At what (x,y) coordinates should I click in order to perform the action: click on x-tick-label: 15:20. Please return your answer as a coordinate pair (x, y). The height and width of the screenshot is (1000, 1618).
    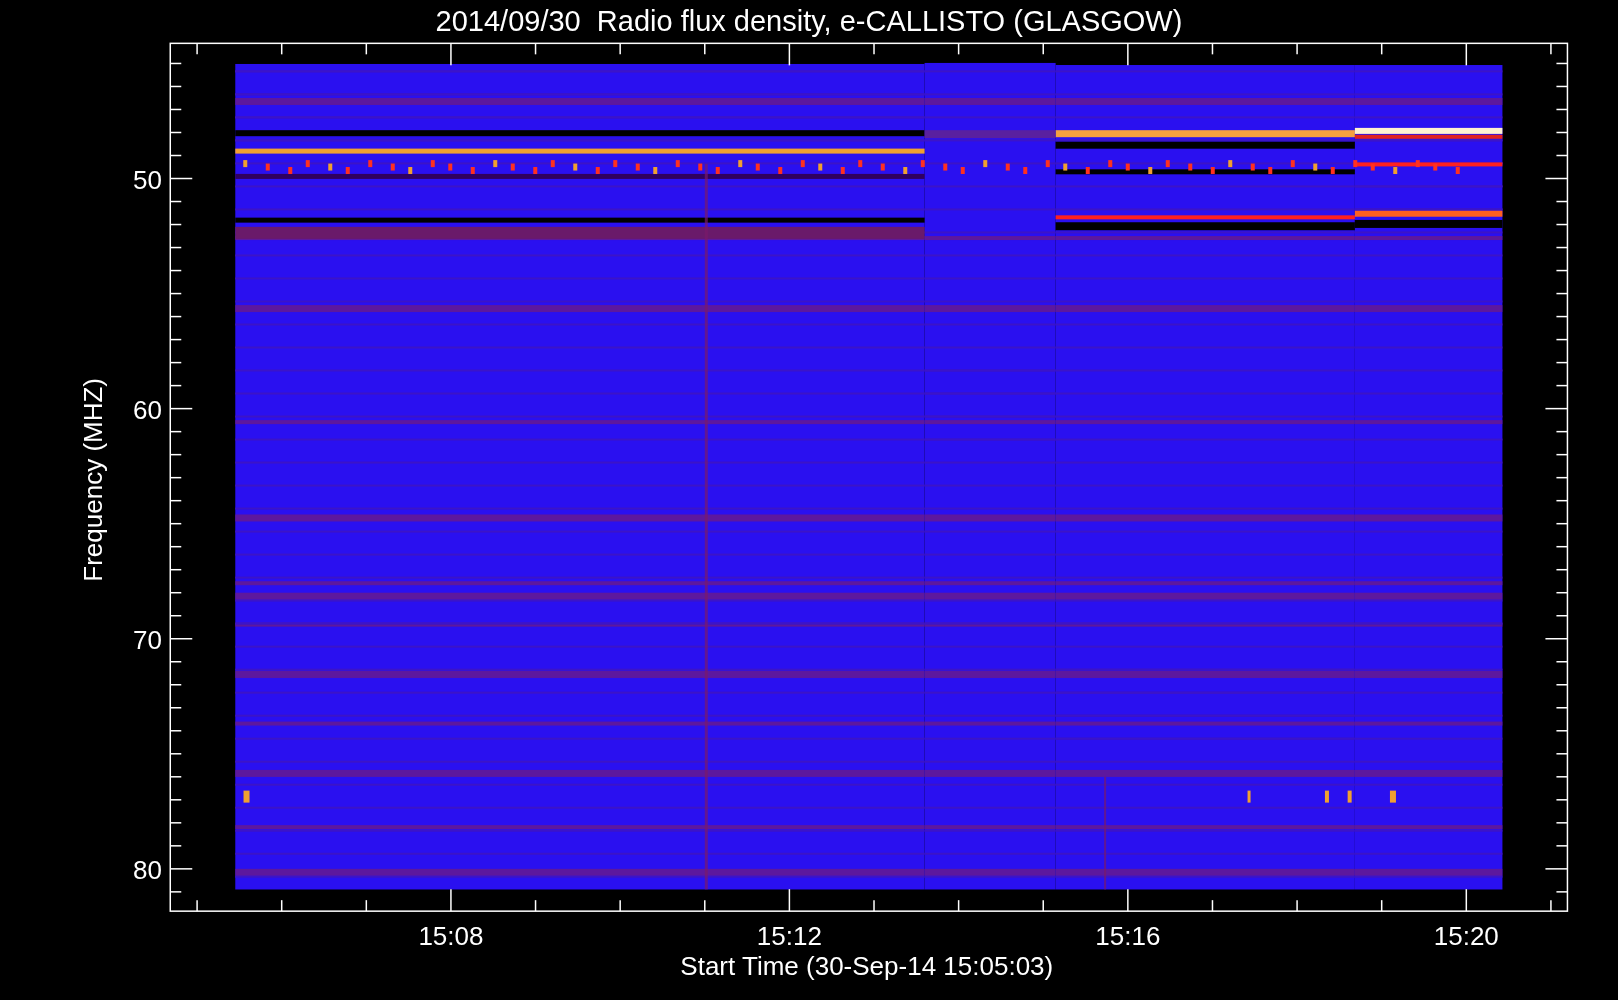
    Looking at the image, I should click on (1466, 936).